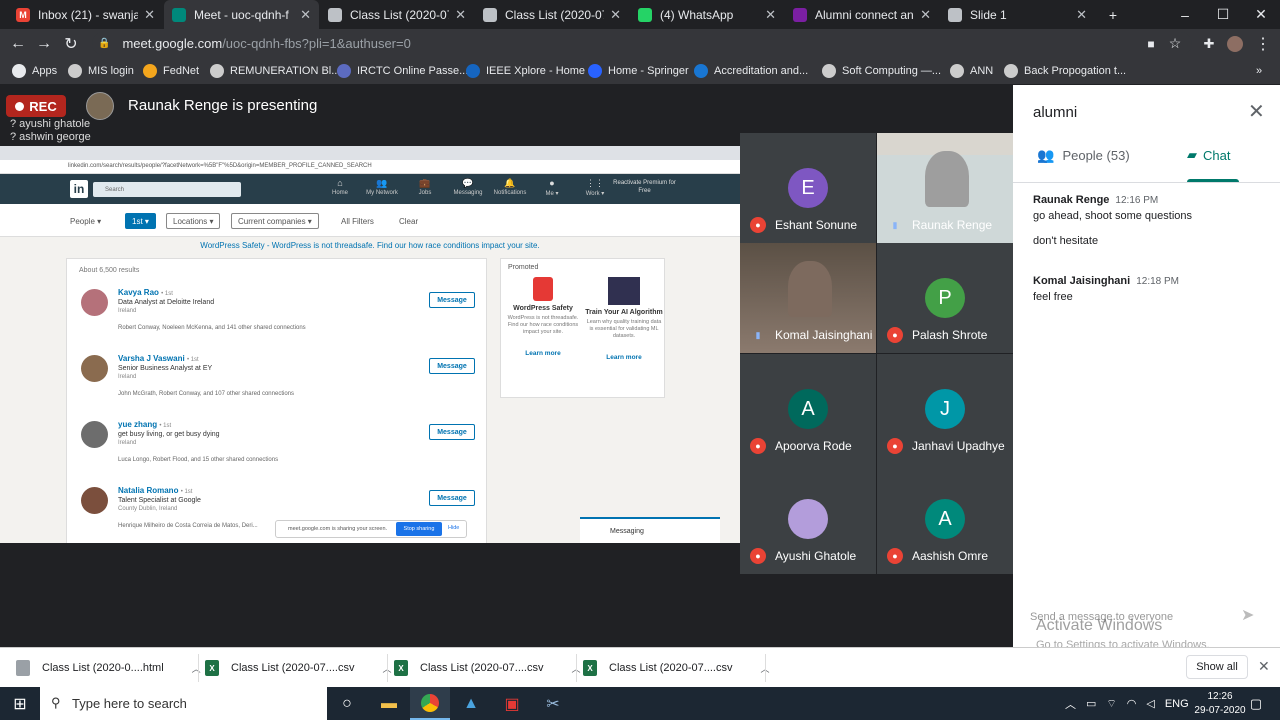  What do you see at coordinates (419, 529) in the screenshot?
I see `stop-sharing-button: Stop sharing` at bounding box center [419, 529].